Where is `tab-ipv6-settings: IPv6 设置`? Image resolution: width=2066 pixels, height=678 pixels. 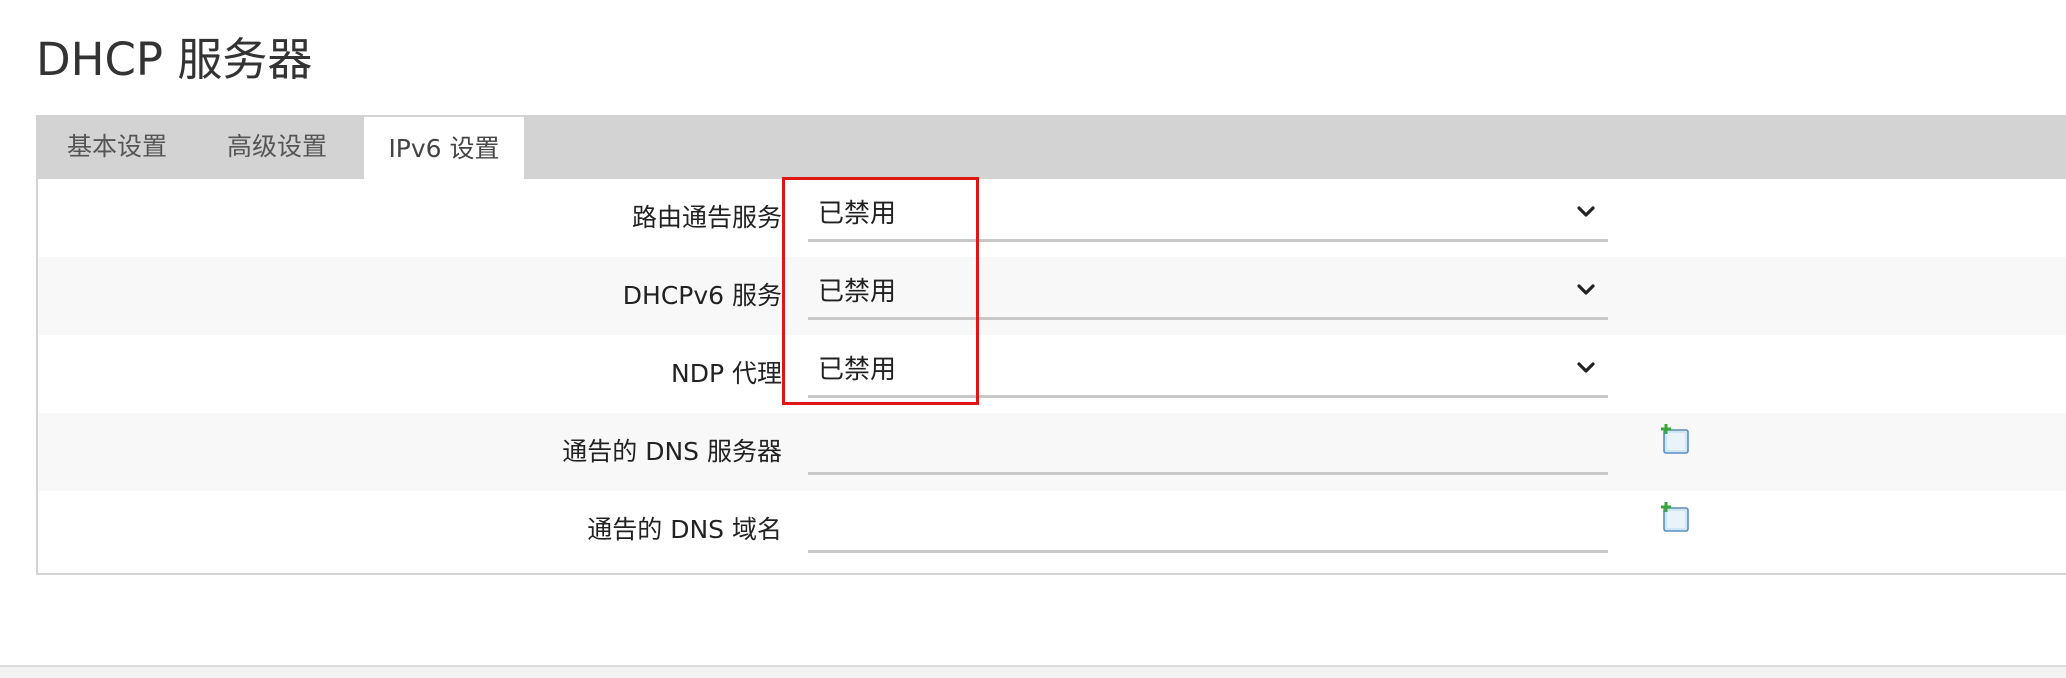 tab-ipv6-settings: IPv6 设置 is located at coordinates (444, 148).